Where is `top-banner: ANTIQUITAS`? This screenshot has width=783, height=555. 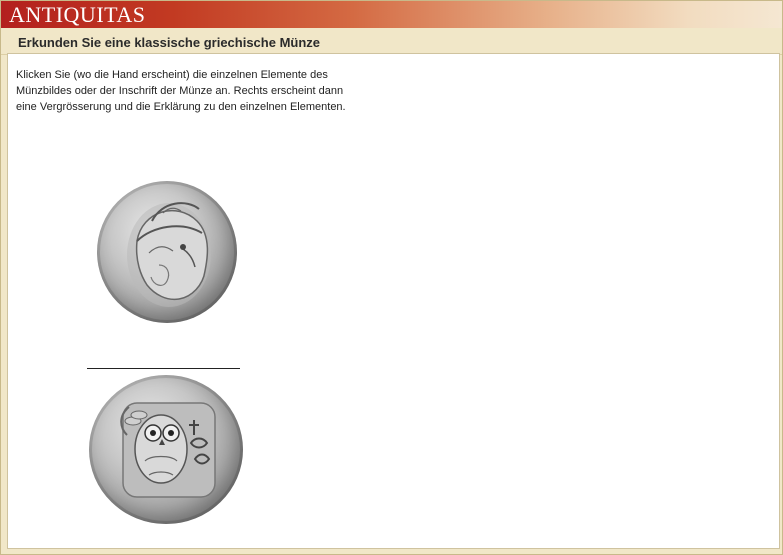 top-banner: ANTIQUITAS is located at coordinates (391, 14).